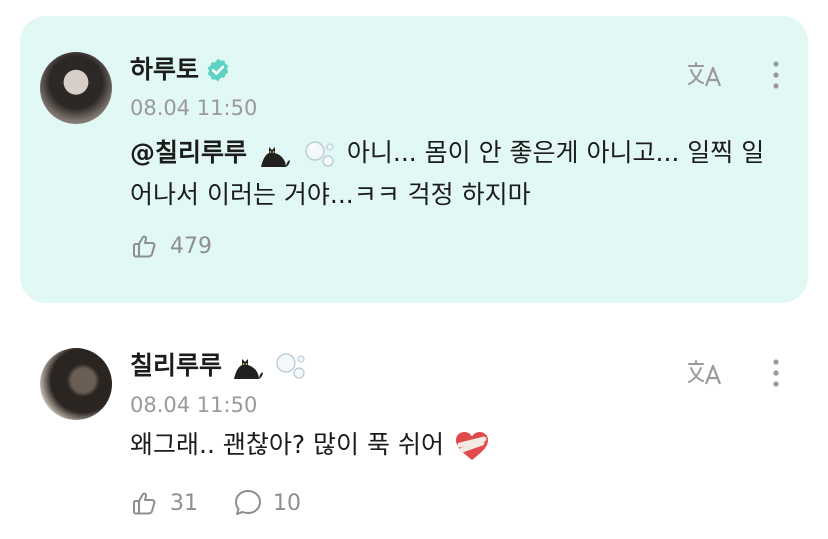 The image size is (828, 539). What do you see at coordinates (176, 365) in the screenshot?
I see `author-name-text: 칠리루루` at bounding box center [176, 365].